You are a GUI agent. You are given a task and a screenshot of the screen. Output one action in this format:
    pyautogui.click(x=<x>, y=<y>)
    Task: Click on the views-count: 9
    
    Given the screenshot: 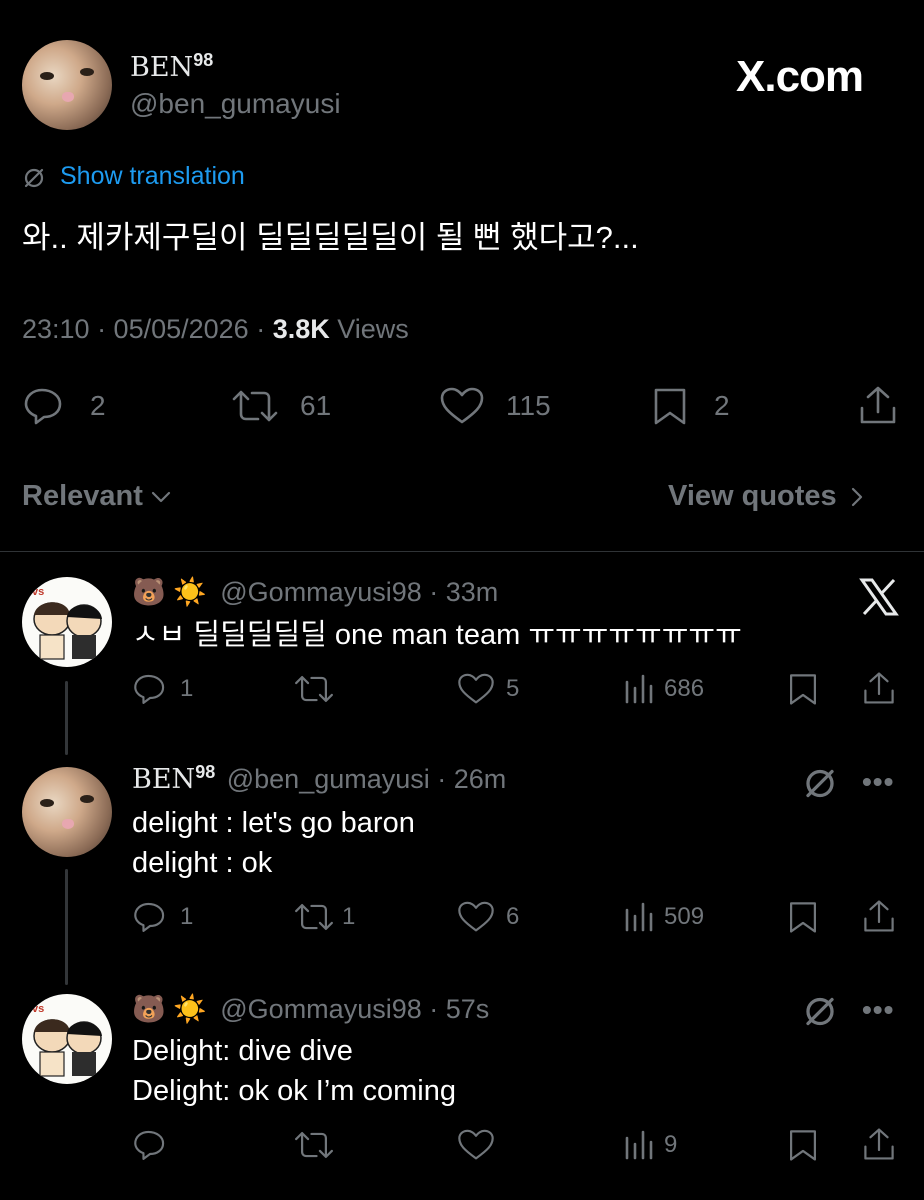 What is the action you would take?
    pyautogui.click(x=671, y=1144)
    